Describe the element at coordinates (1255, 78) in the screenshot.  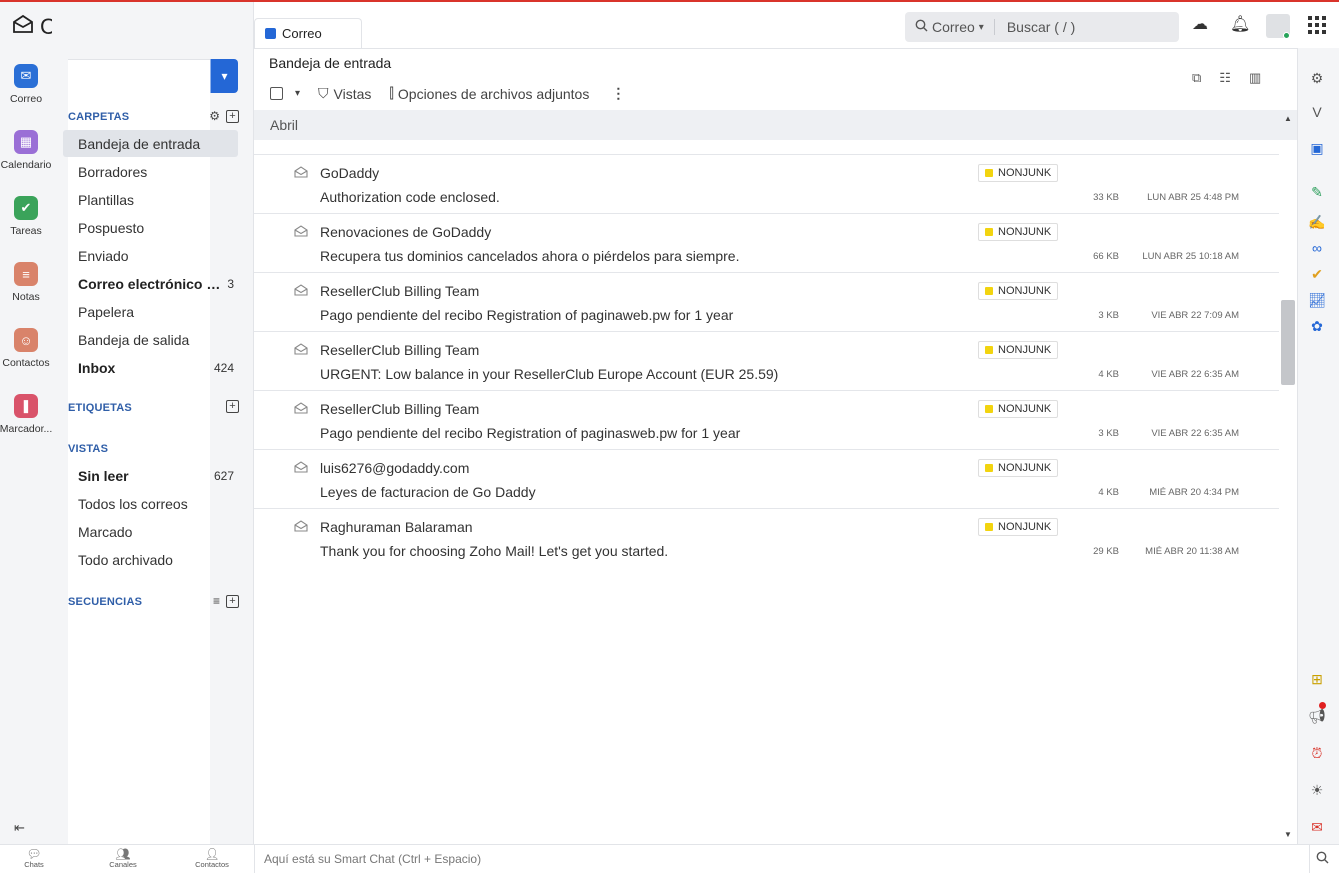
I see `column-view-icon: ▥` at that location.